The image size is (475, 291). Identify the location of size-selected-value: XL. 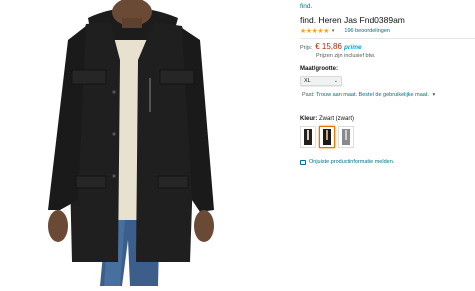
(307, 81).